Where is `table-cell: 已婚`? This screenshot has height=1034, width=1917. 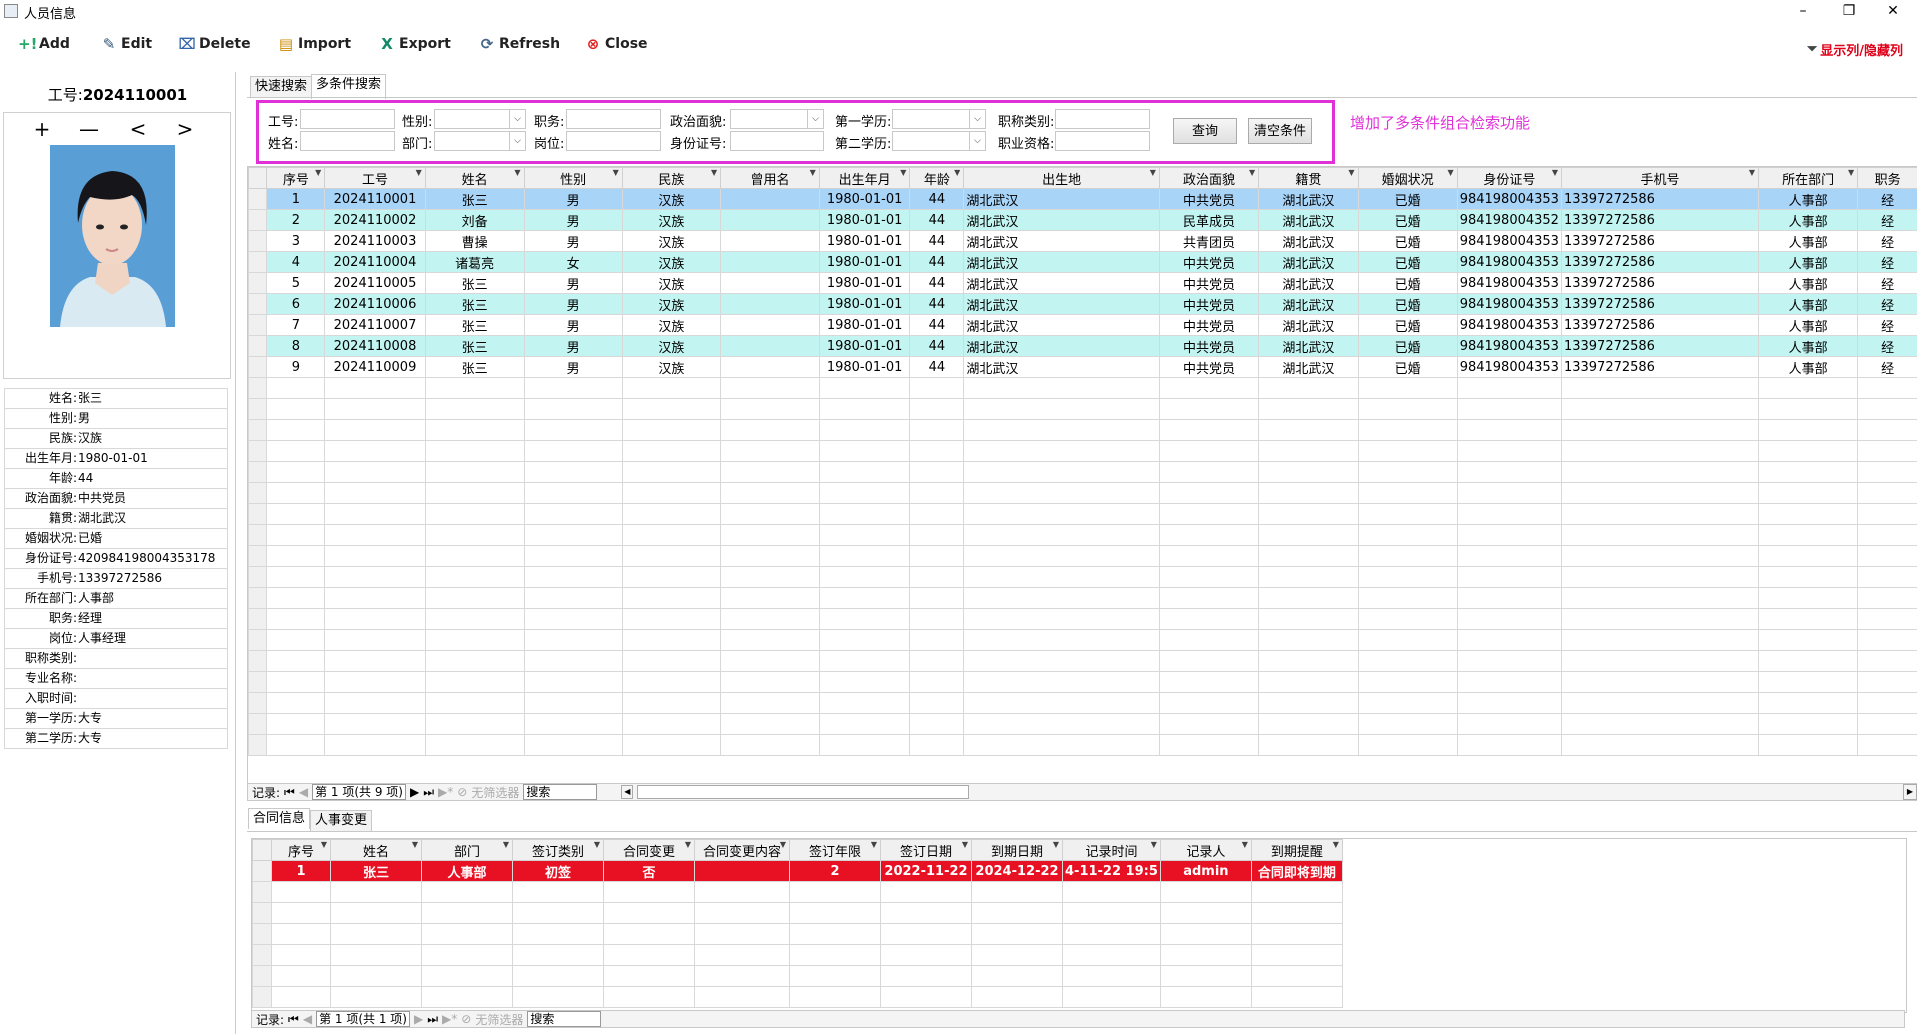 table-cell: 已婚 is located at coordinates (1407, 325).